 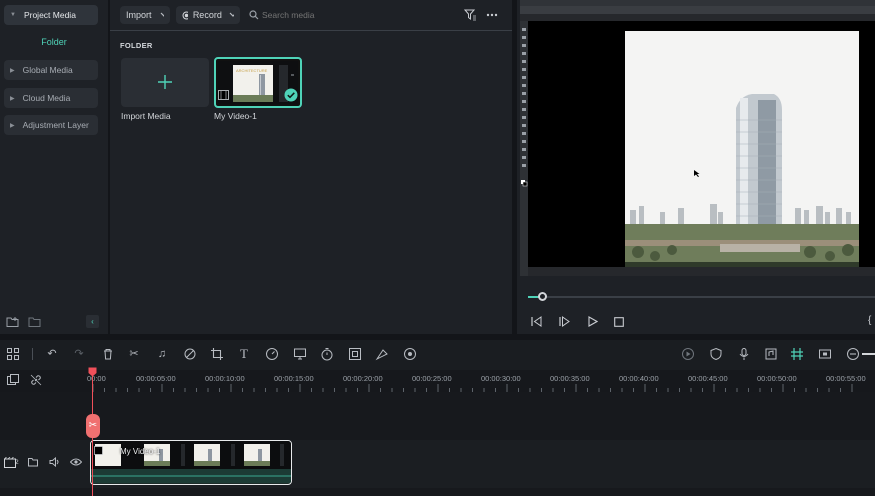 I want to click on ruler-tick-label: 00:00:15:00, so click(x=294, y=378).